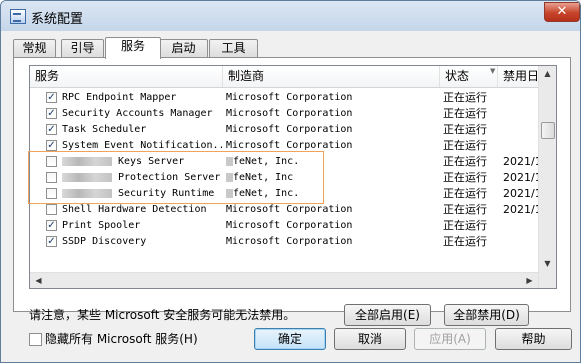 The image size is (581, 363). I want to click on ok-button: 确定, so click(290, 339).